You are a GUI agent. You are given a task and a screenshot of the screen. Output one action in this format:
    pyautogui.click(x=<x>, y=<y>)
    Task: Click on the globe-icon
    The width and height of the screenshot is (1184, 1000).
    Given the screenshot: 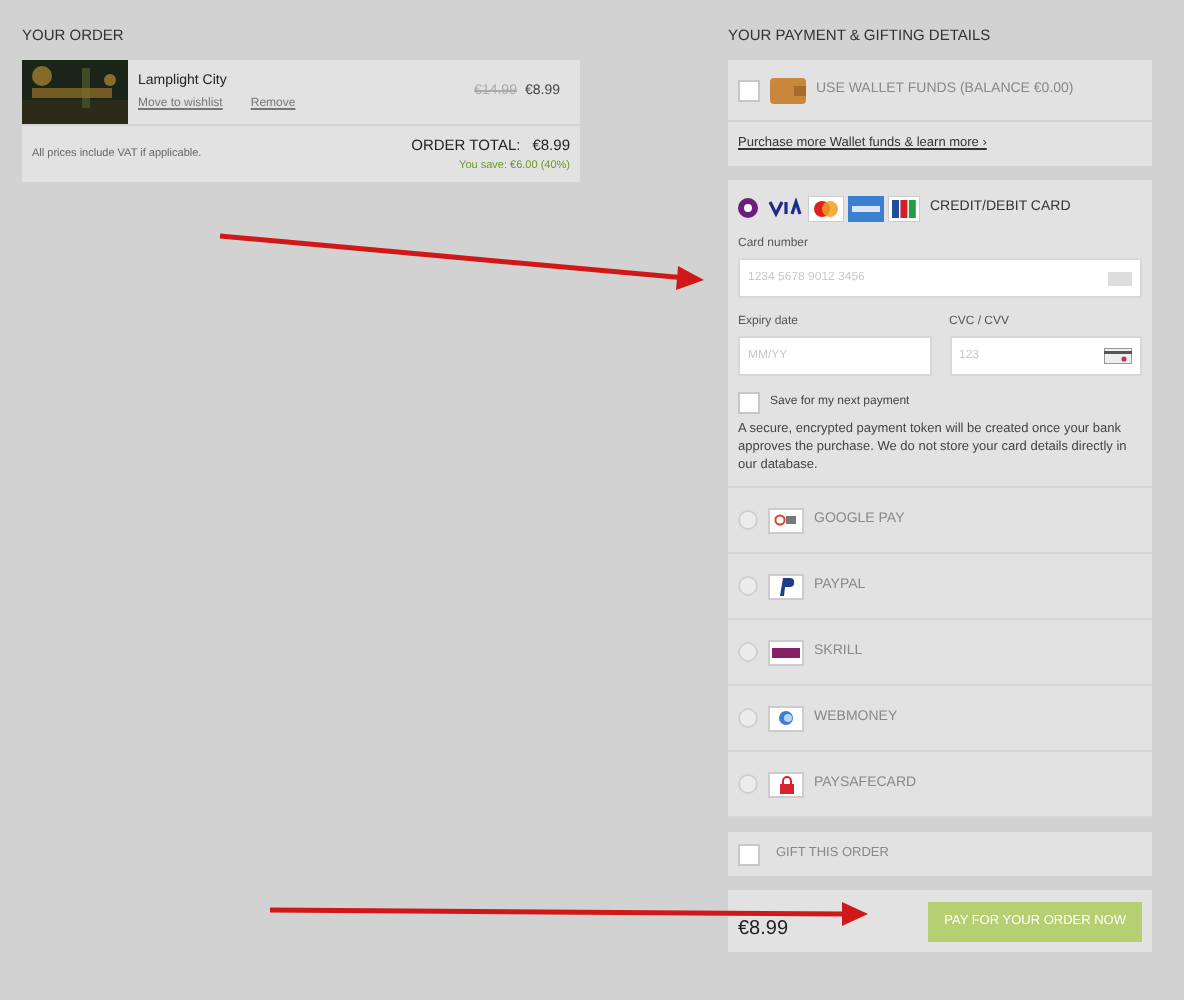 What is the action you would take?
    pyautogui.click(x=786, y=718)
    